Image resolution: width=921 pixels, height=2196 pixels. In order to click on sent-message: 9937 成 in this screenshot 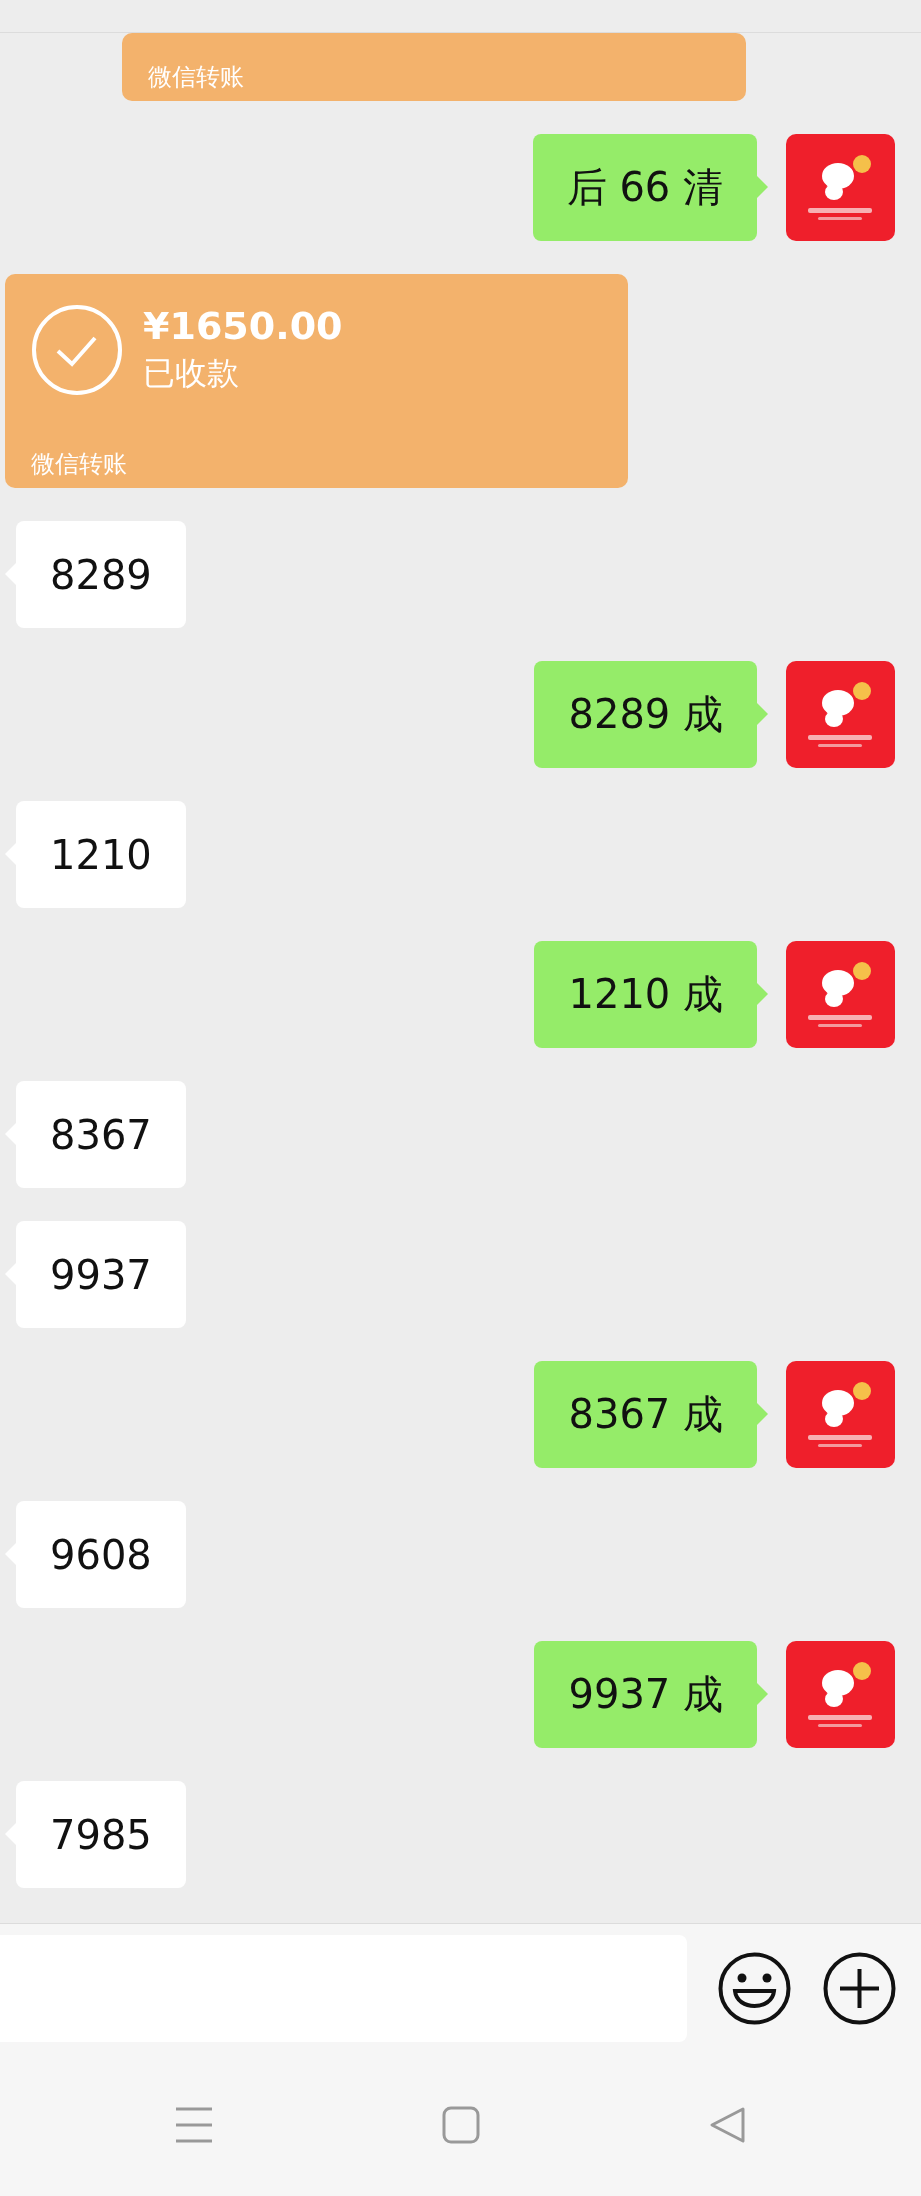, I will do `click(645, 1694)`.